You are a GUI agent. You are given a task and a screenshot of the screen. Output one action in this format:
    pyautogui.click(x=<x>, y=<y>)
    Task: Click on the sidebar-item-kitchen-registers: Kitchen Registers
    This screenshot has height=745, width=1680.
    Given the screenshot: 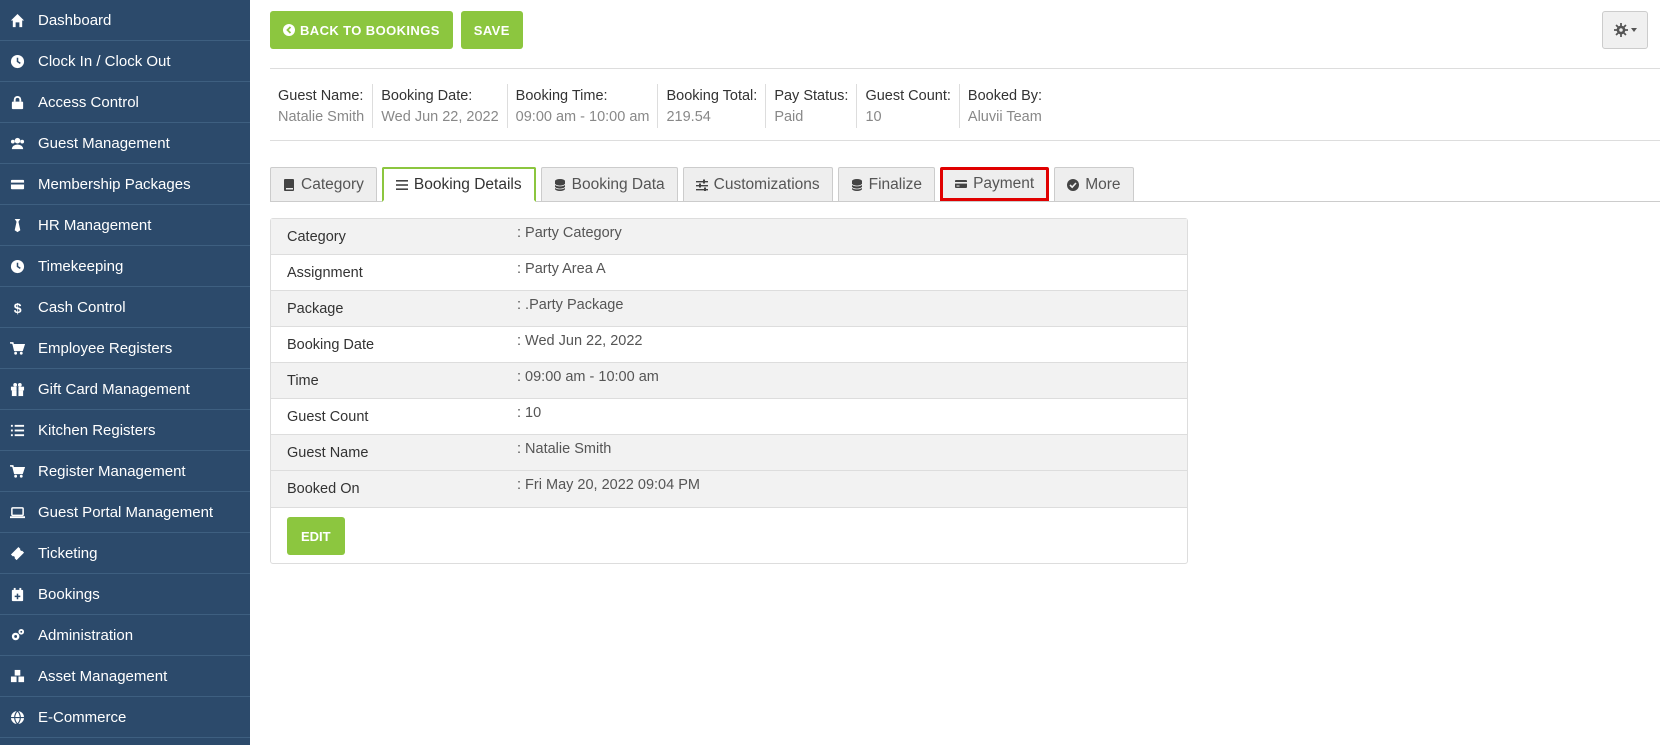 What is the action you would take?
    pyautogui.click(x=125, y=430)
    